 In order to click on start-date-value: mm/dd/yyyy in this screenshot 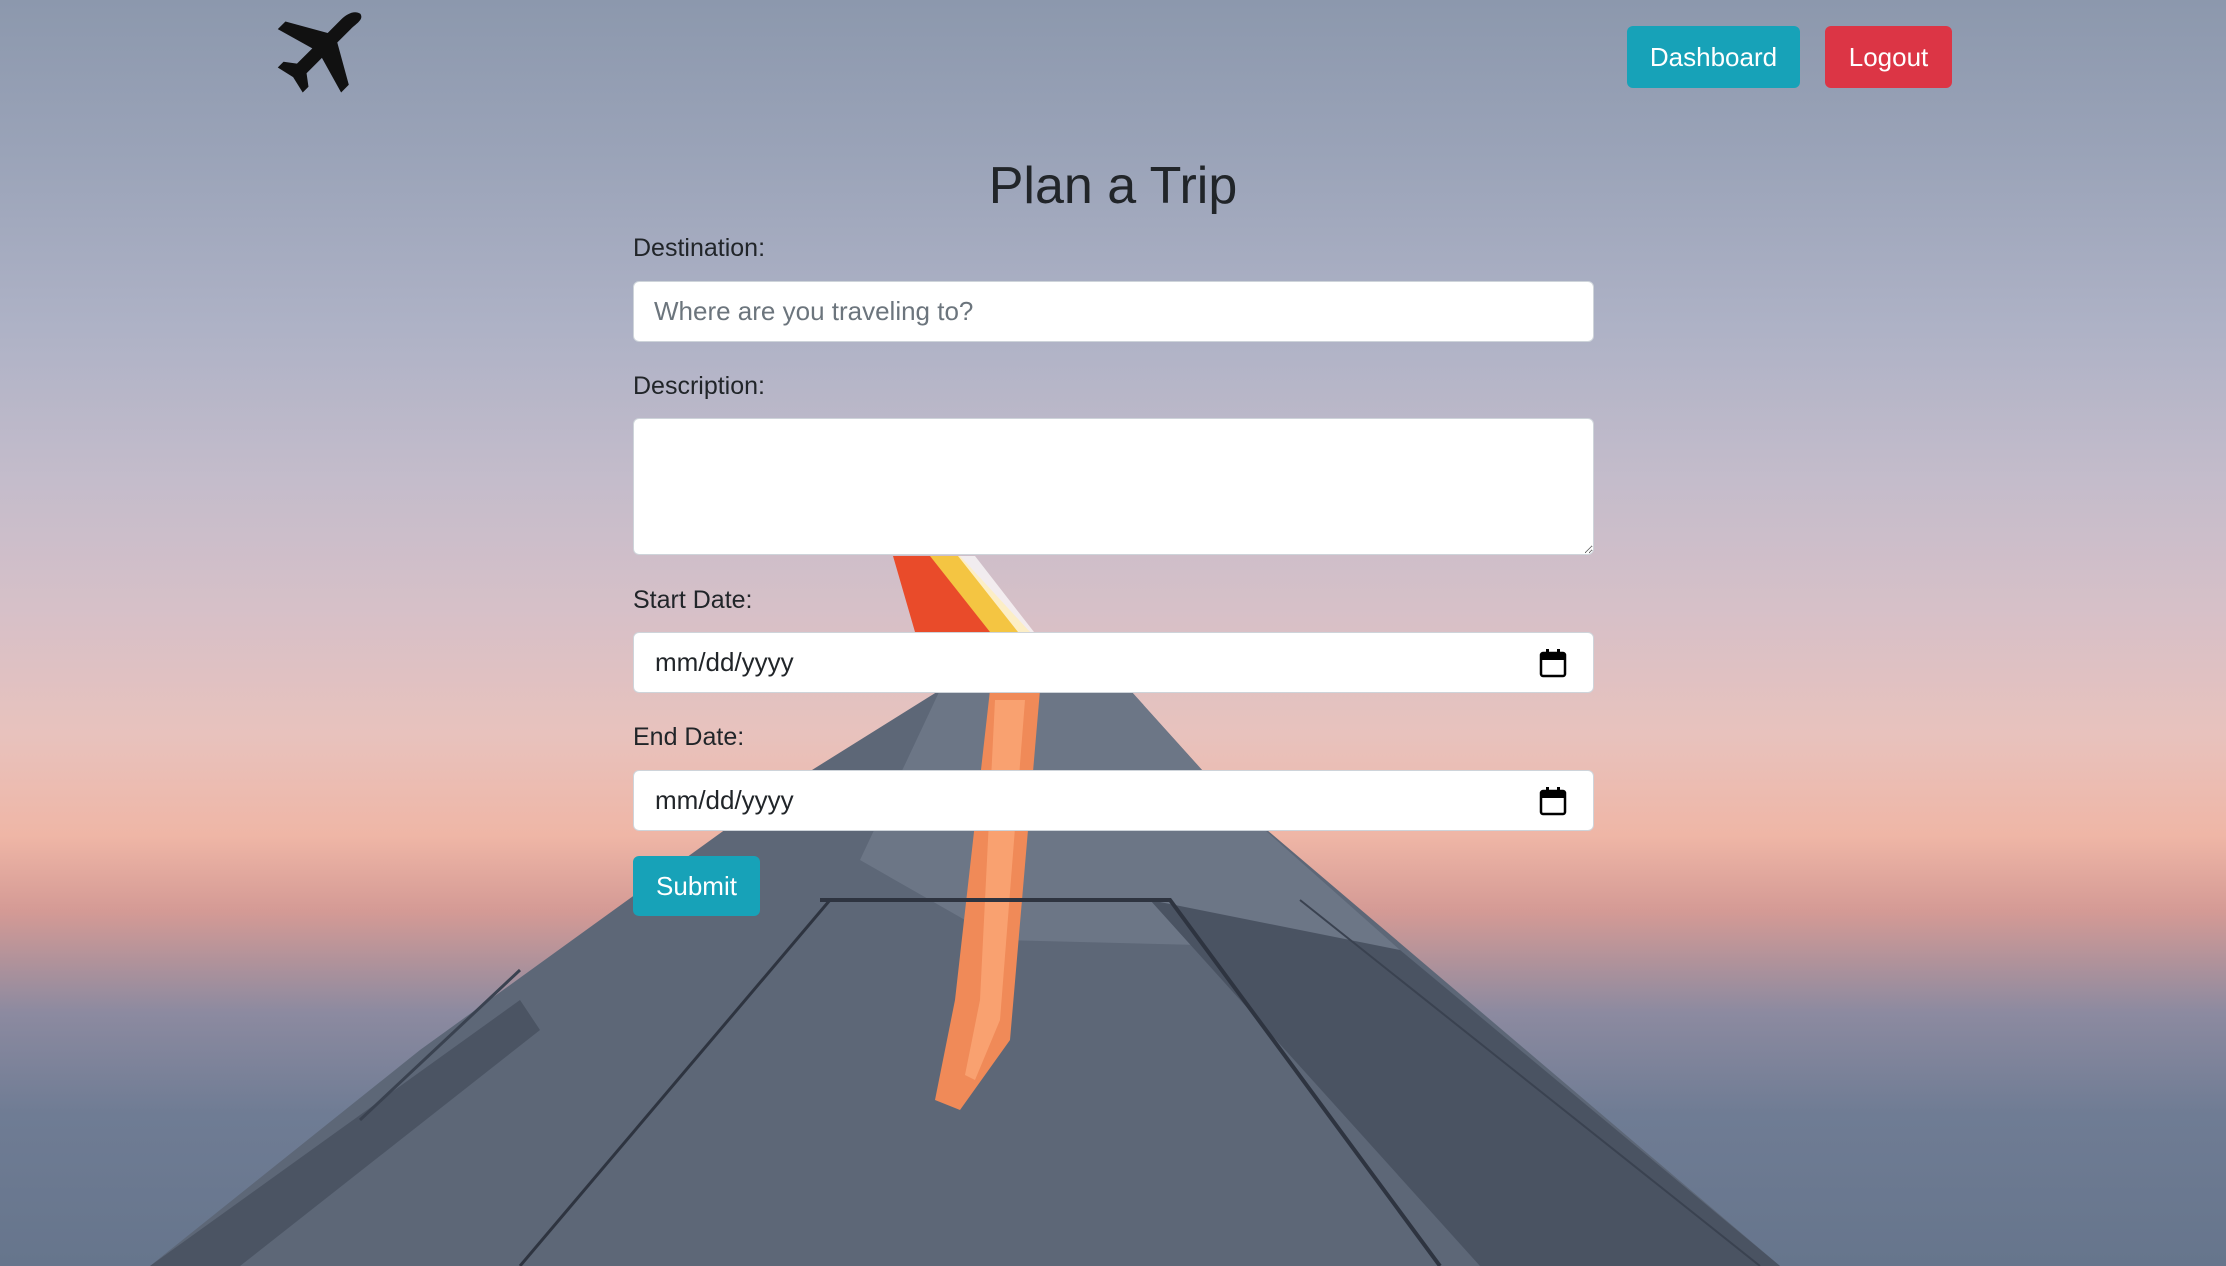, I will do `click(724, 662)`.